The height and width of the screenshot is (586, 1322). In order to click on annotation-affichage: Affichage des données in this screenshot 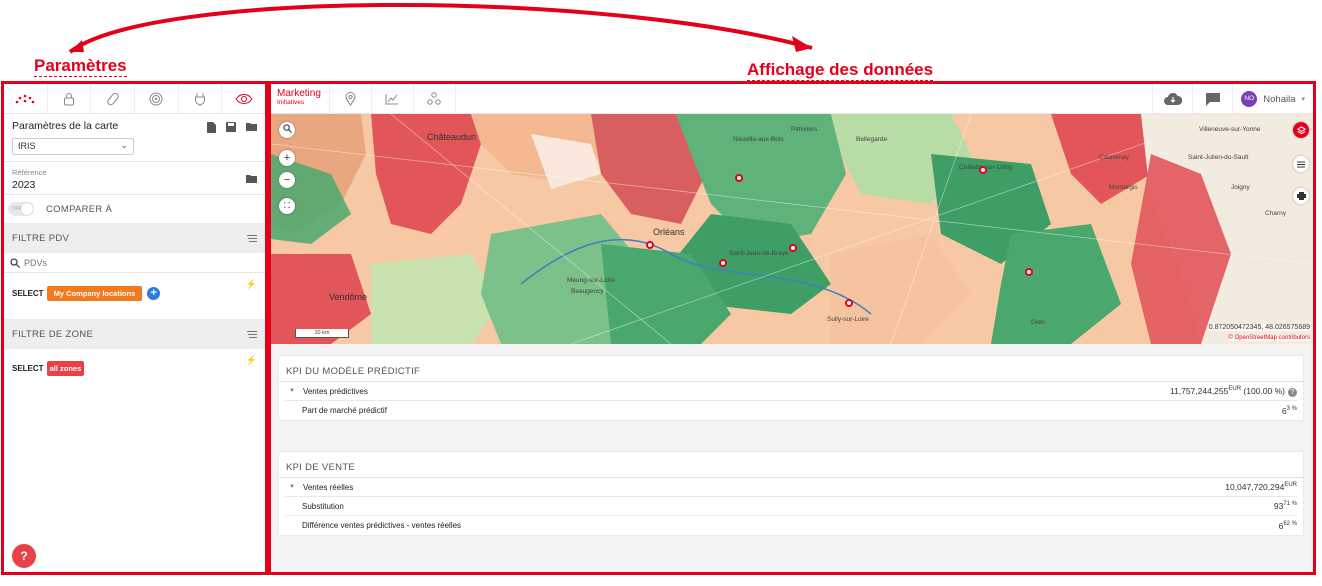, I will do `click(840, 70)`.